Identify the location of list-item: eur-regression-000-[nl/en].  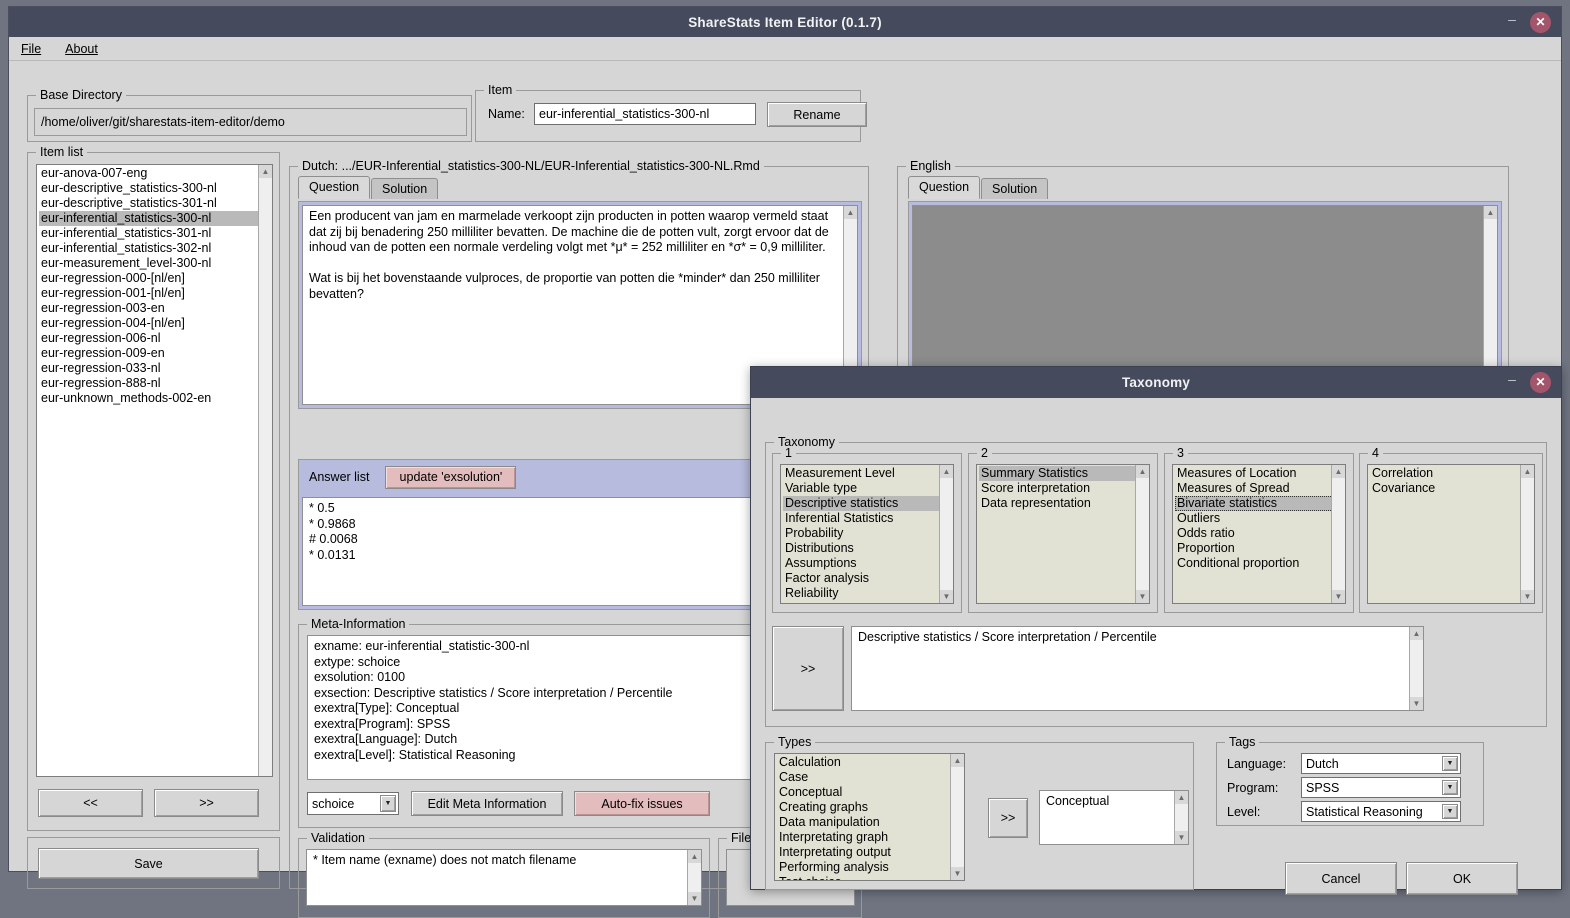
(155, 278).